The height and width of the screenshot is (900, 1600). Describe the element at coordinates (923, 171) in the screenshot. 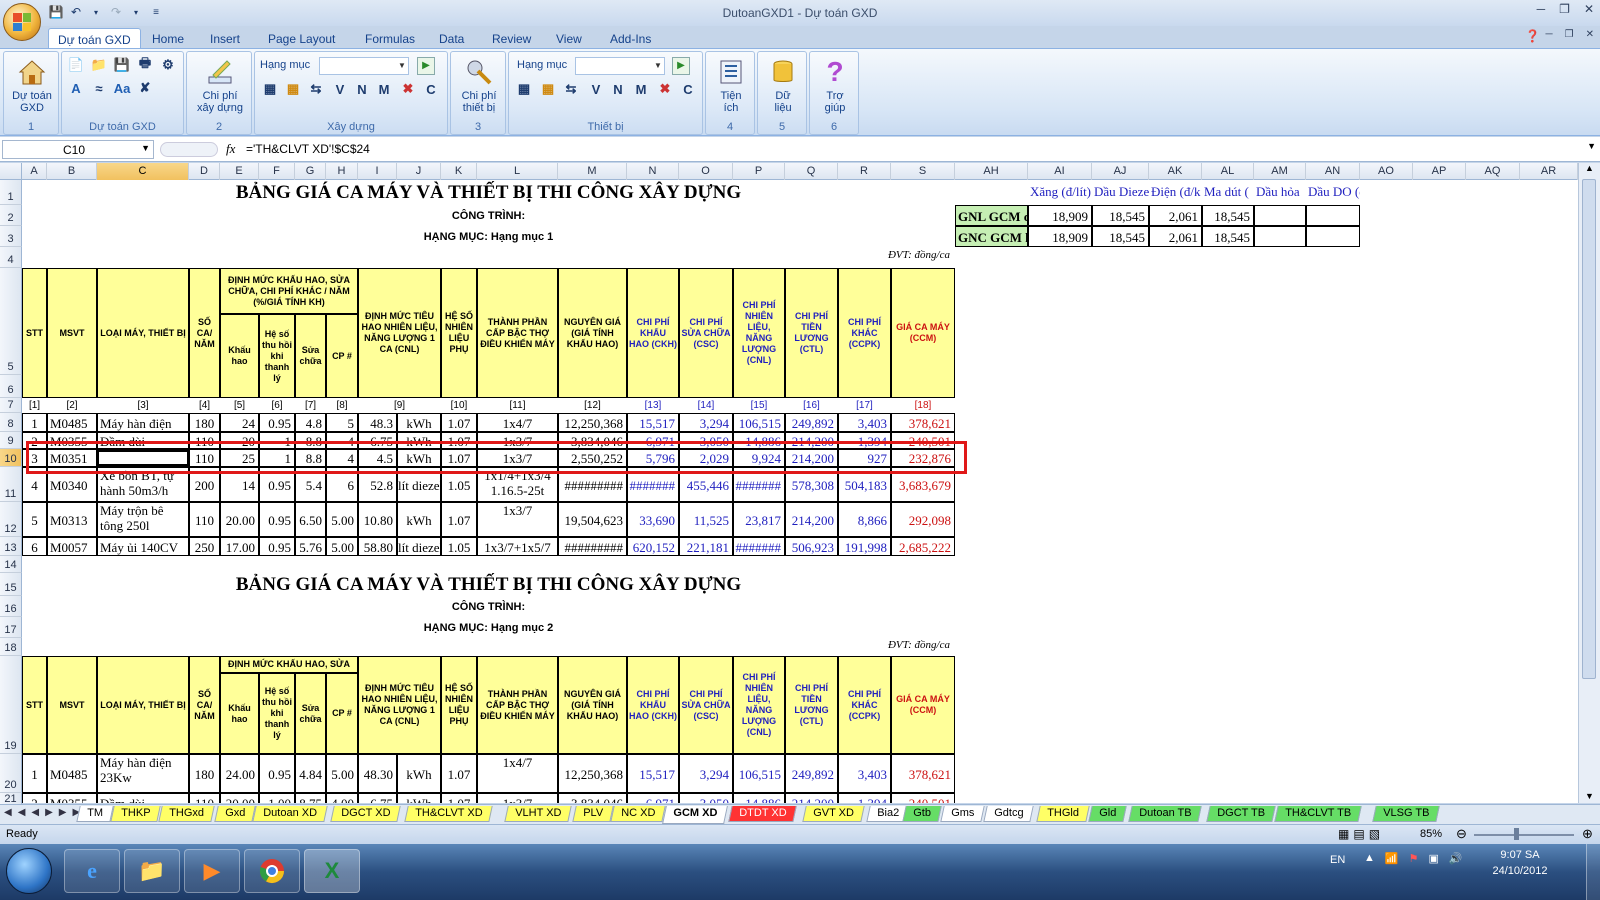

I see `column-header-S: S` at that location.